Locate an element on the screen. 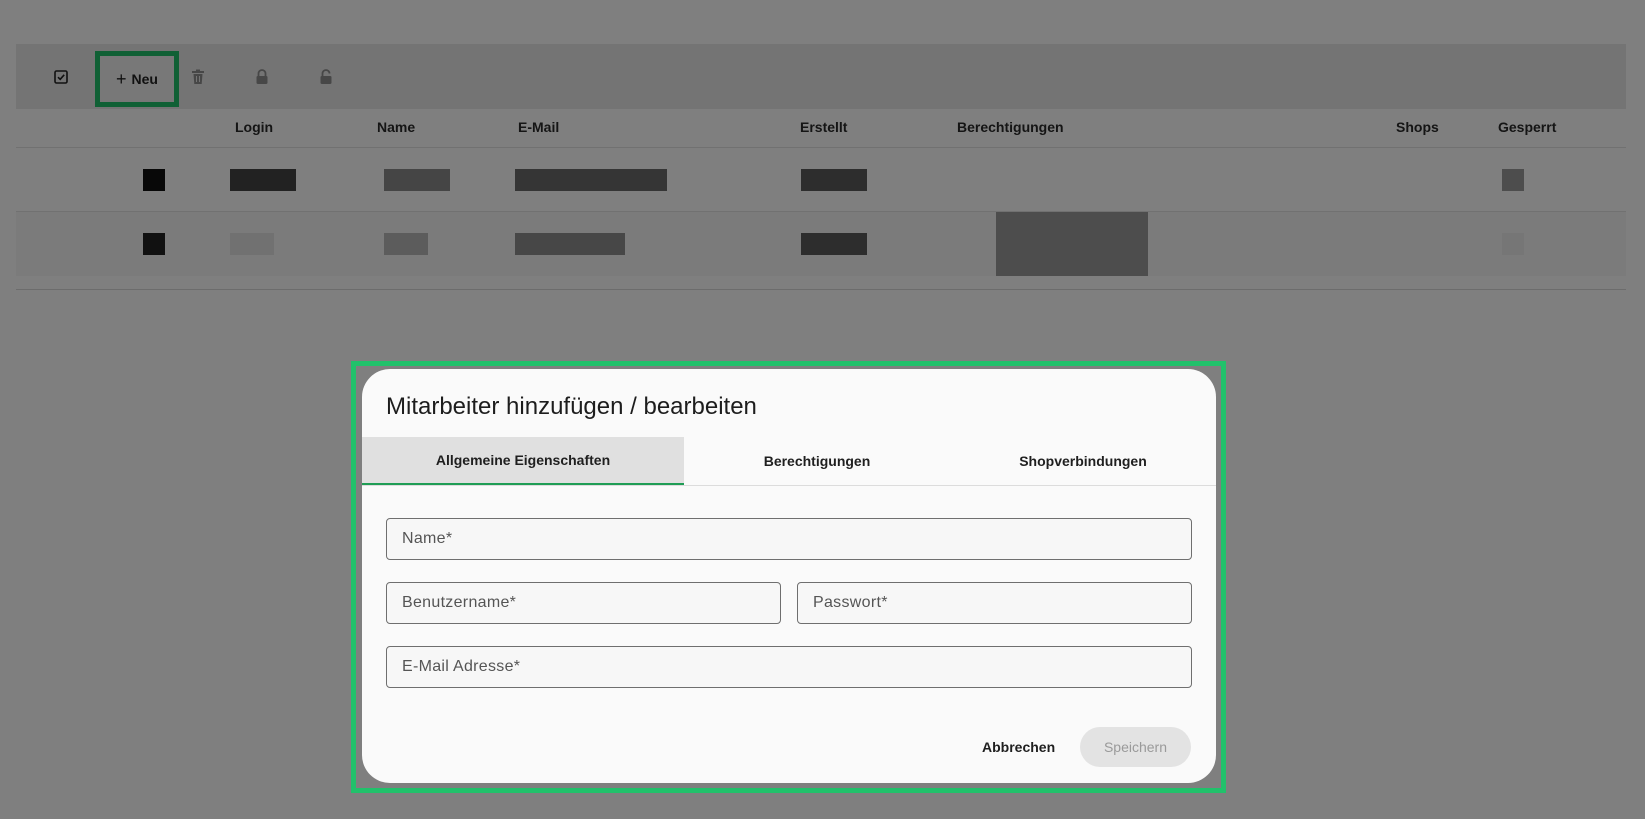 This screenshot has height=819, width=1645. password-field is located at coordinates (994, 603).